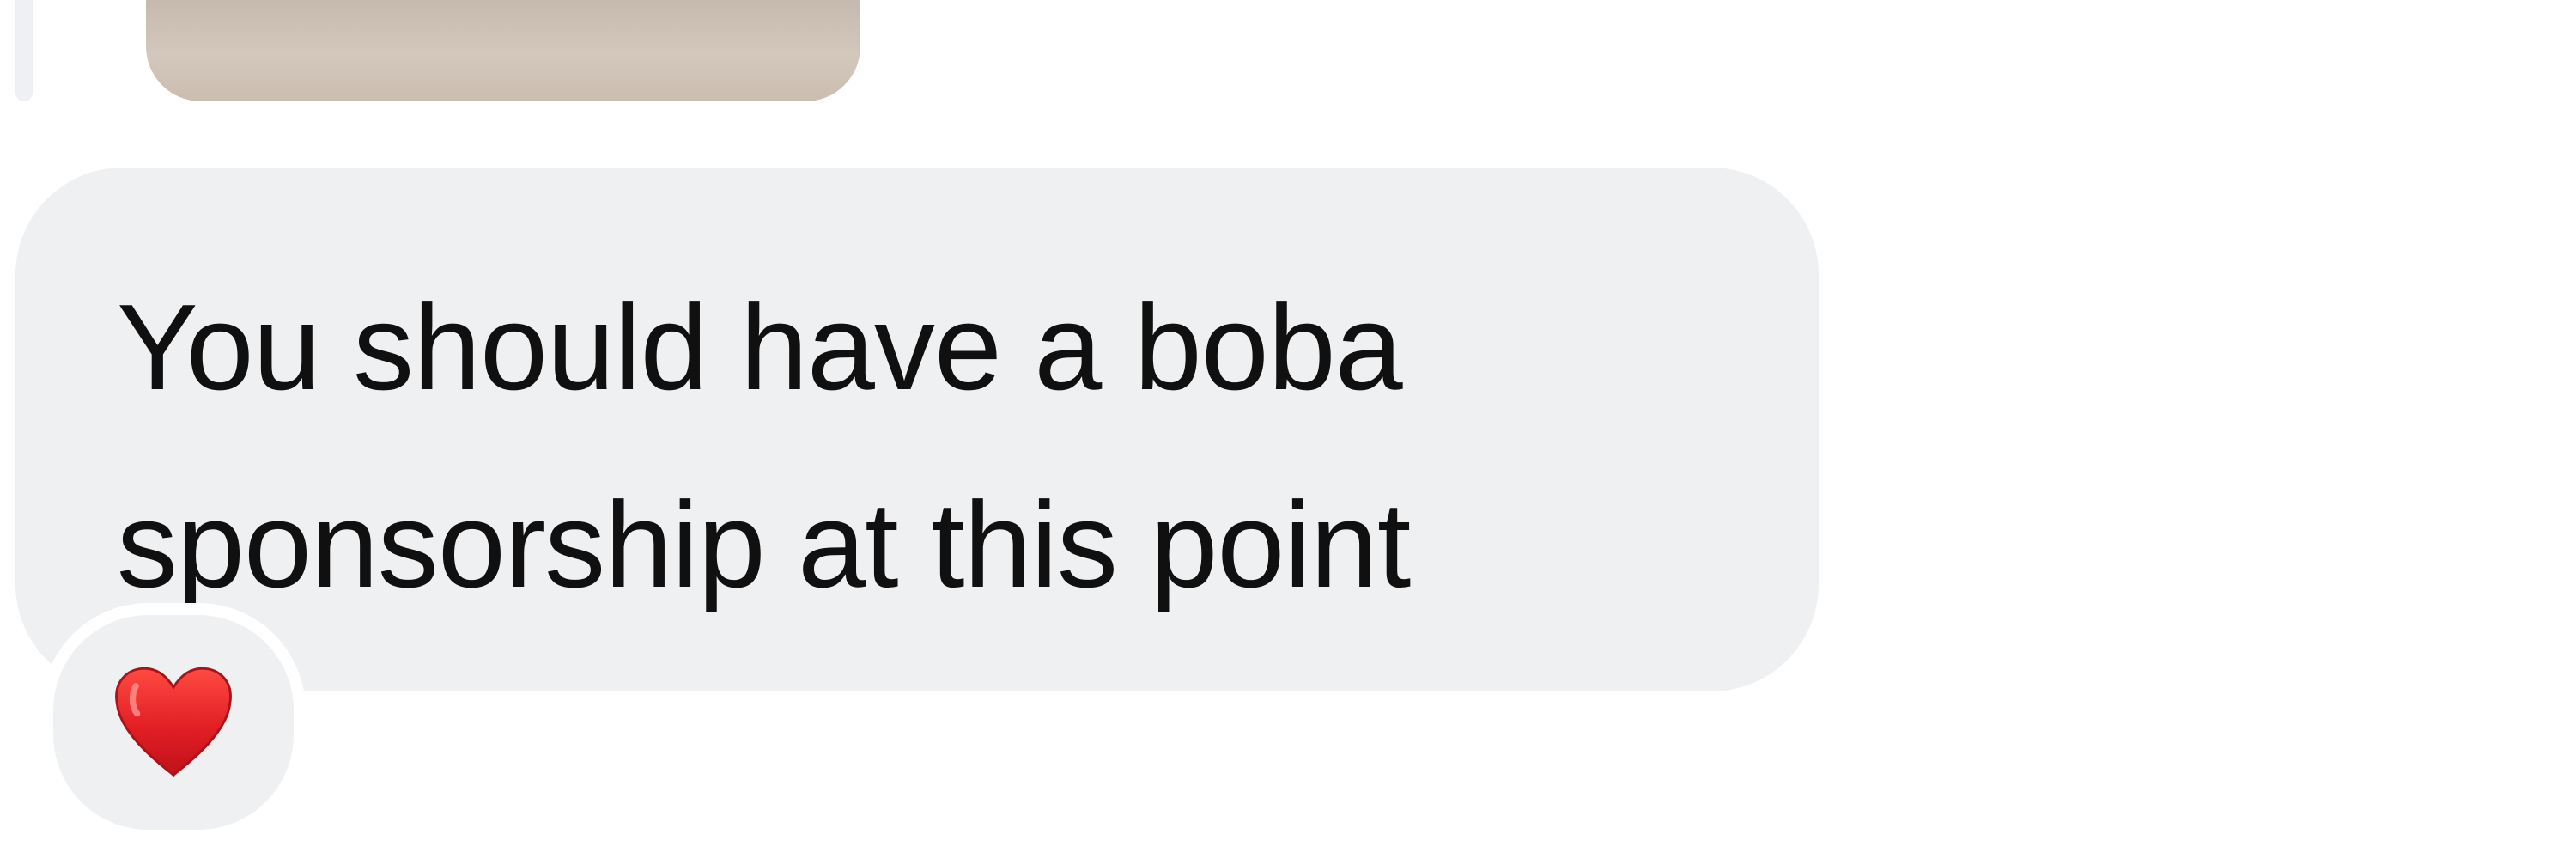 The height and width of the screenshot is (859, 2576). I want to click on reaction-badge, so click(174, 722).